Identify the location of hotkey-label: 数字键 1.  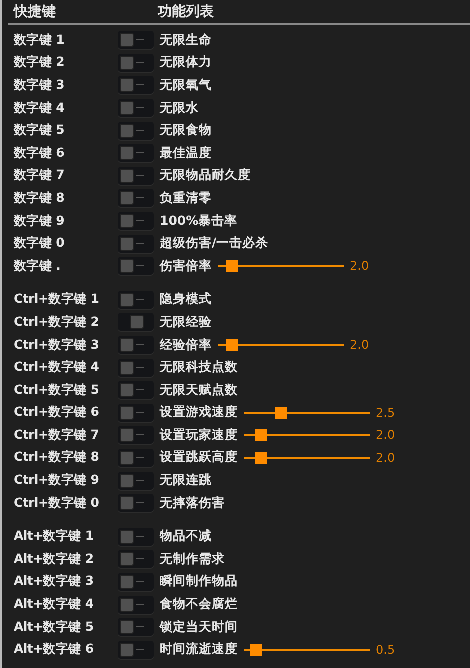
(39, 40).